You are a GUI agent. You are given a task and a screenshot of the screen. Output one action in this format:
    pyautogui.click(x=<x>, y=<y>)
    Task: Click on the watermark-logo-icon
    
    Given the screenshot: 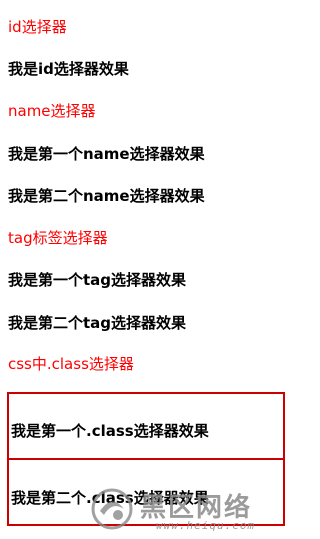 What is the action you would take?
    pyautogui.click(x=112, y=509)
    